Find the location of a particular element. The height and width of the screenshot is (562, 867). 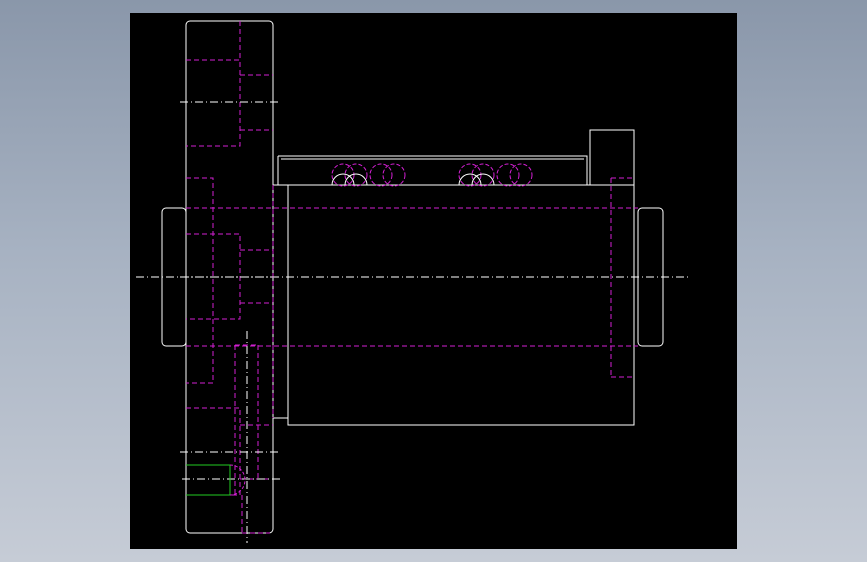

nut-body-step is located at coordinates (281, 301).